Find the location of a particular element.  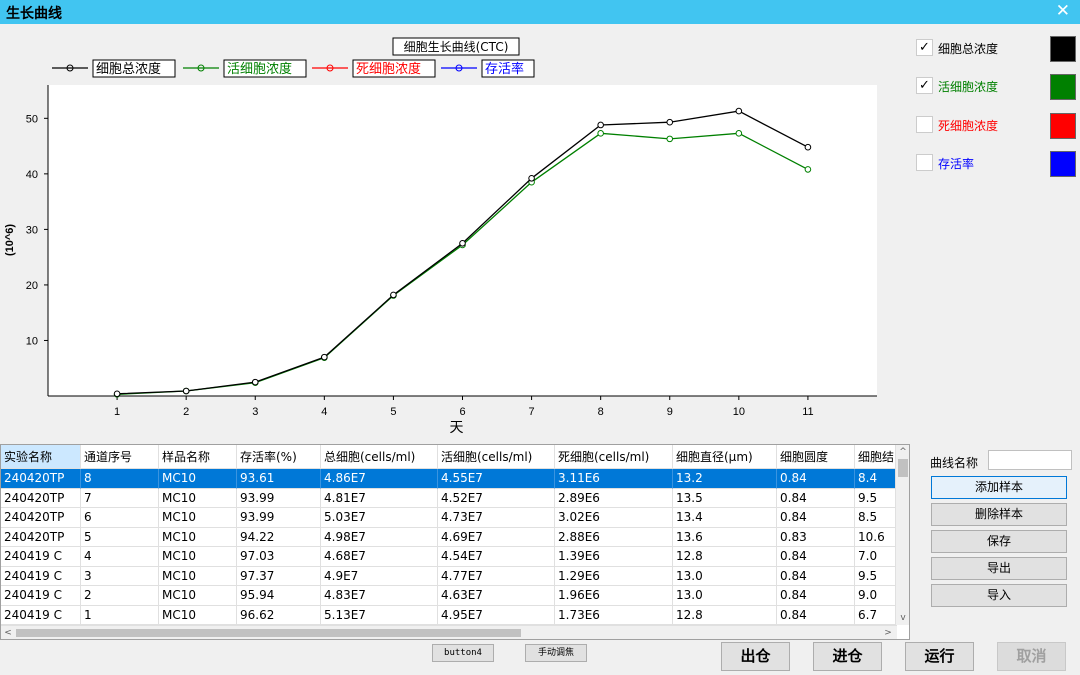

table-cell: 4.86E7 is located at coordinates (379, 479).